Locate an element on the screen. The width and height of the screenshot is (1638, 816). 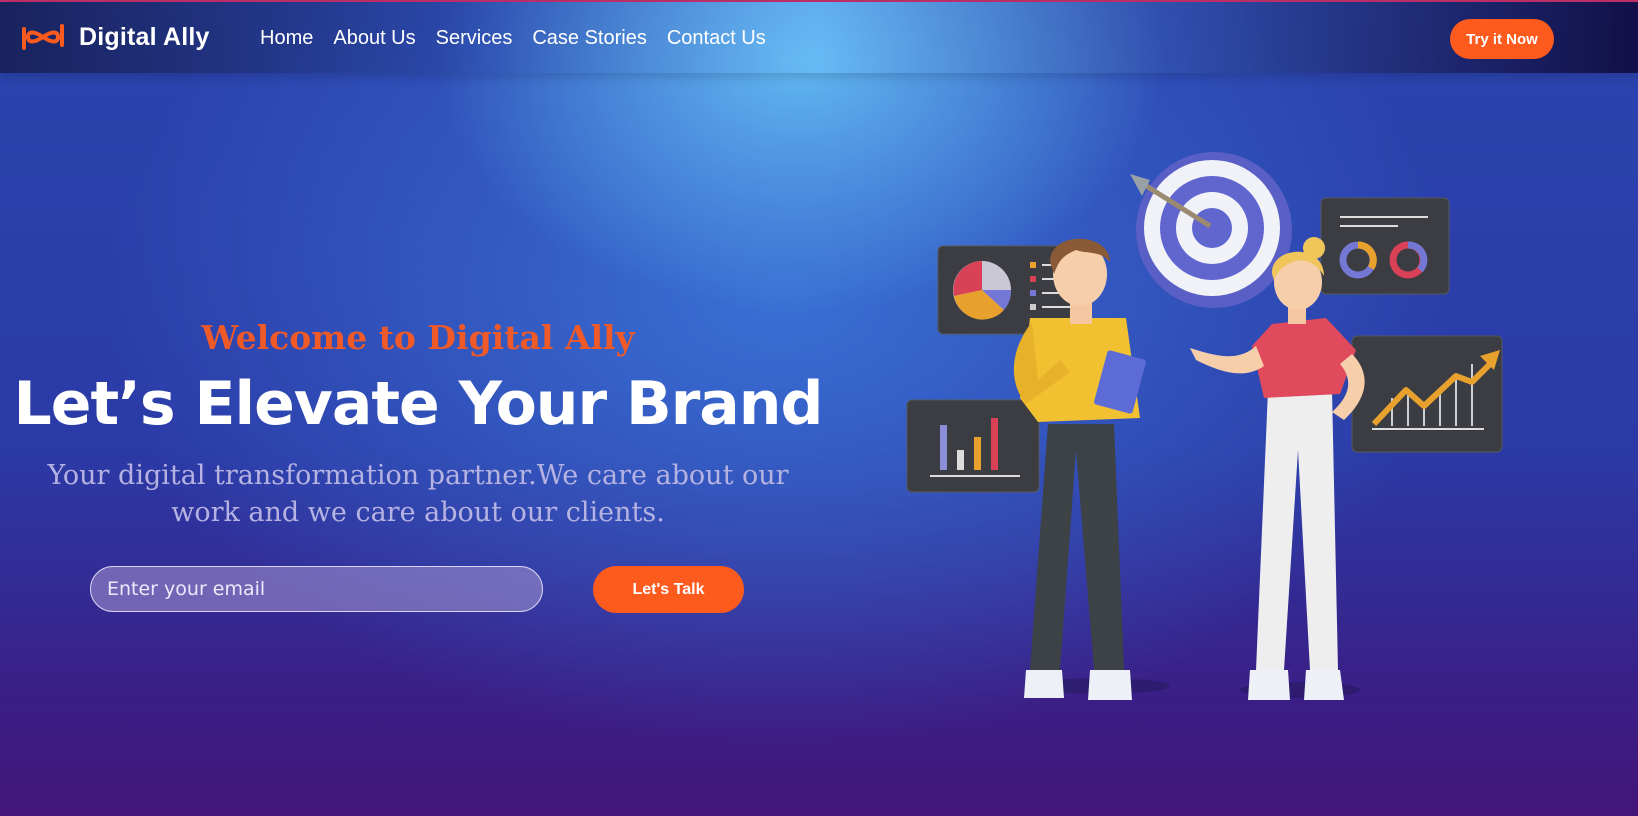
donut-chart-panel is located at coordinates (1385, 246).